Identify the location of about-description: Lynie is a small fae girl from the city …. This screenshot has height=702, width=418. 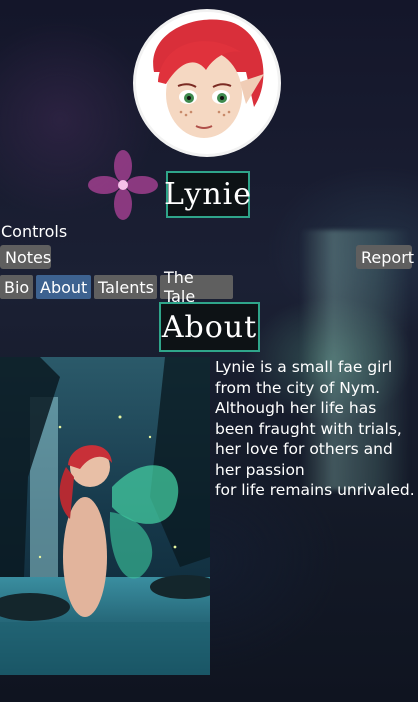
(316, 429).